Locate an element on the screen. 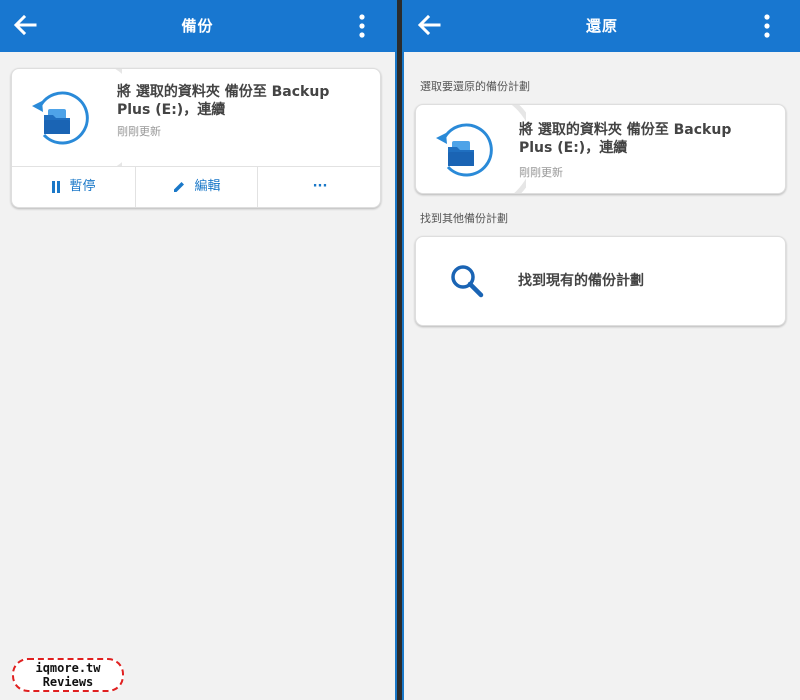 This screenshot has width=800, height=700. pause-icon is located at coordinates (56, 186).